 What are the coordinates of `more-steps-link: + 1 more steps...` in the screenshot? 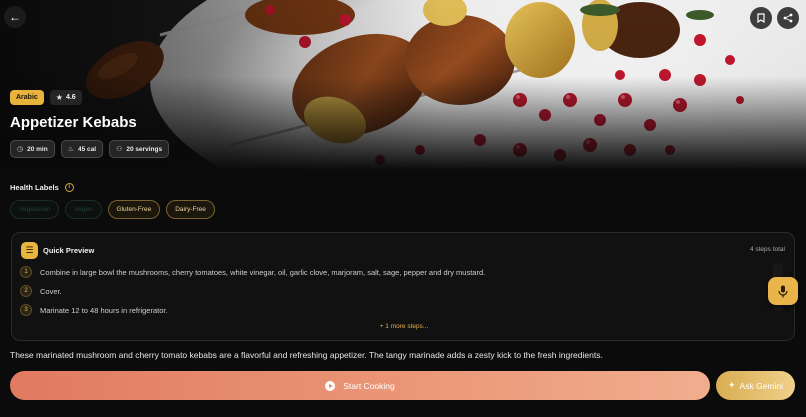 It's located at (404, 326).